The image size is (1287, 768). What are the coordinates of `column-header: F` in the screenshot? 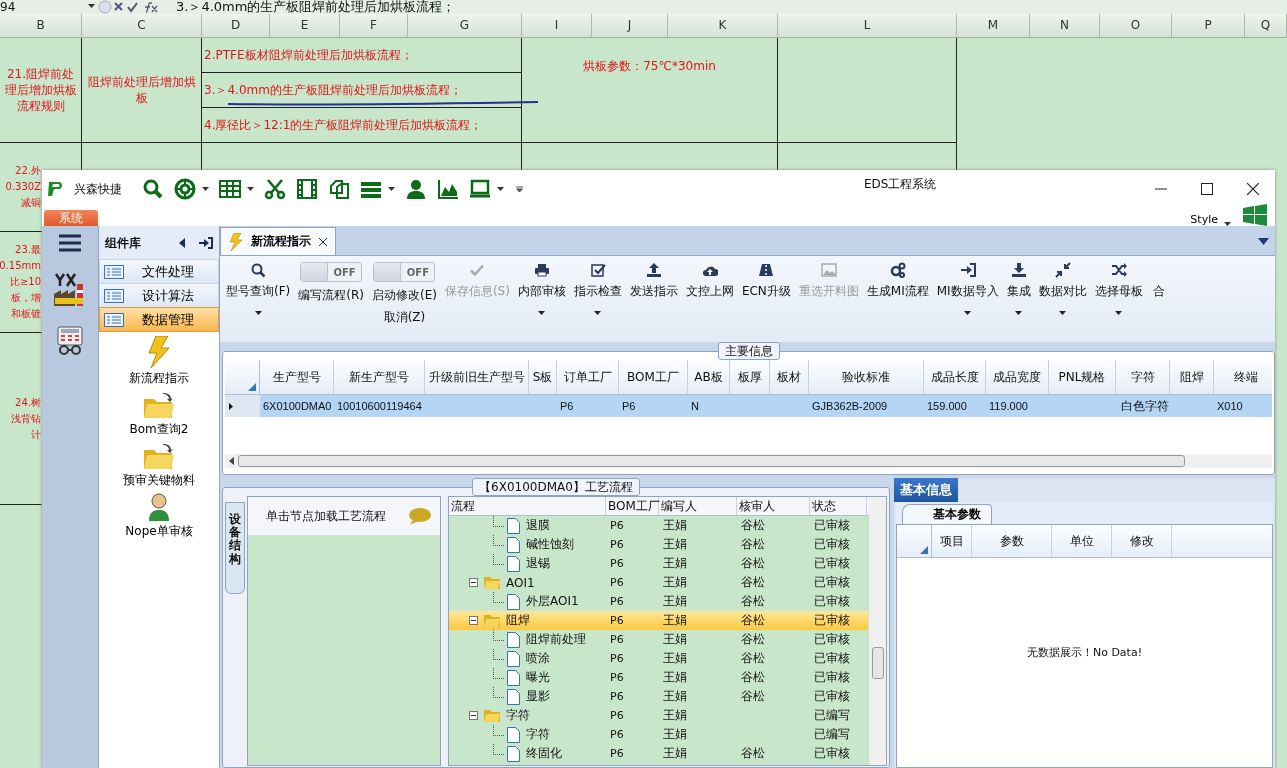 It's located at (374, 25).